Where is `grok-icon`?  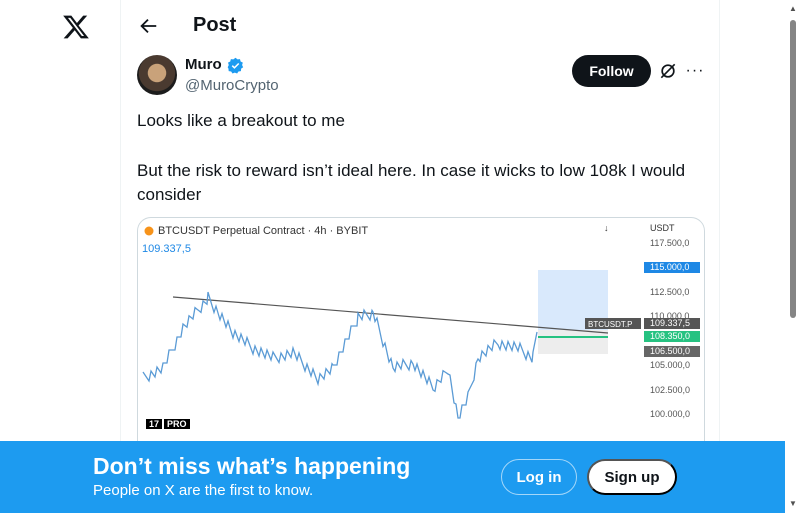 grok-icon is located at coordinates (668, 71).